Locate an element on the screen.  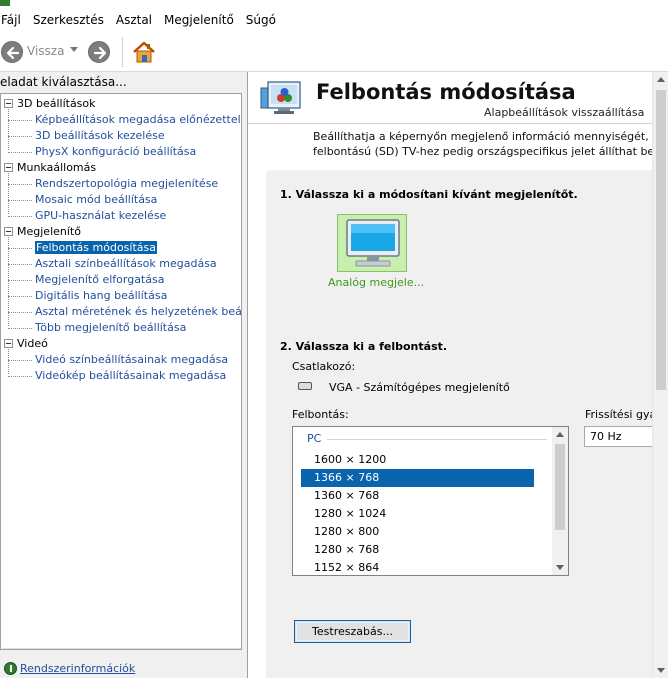
system-info-link: Rendszerinformációk is located at coordinates (69, 668).